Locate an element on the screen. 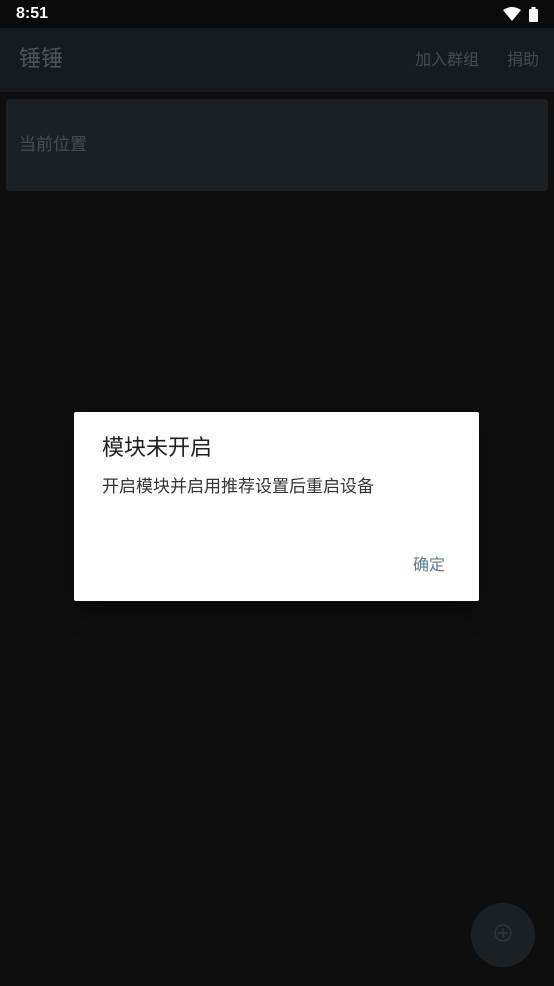 The image size is (554, 986). status-bar: 8:51 is located at coordinates (277, 14).